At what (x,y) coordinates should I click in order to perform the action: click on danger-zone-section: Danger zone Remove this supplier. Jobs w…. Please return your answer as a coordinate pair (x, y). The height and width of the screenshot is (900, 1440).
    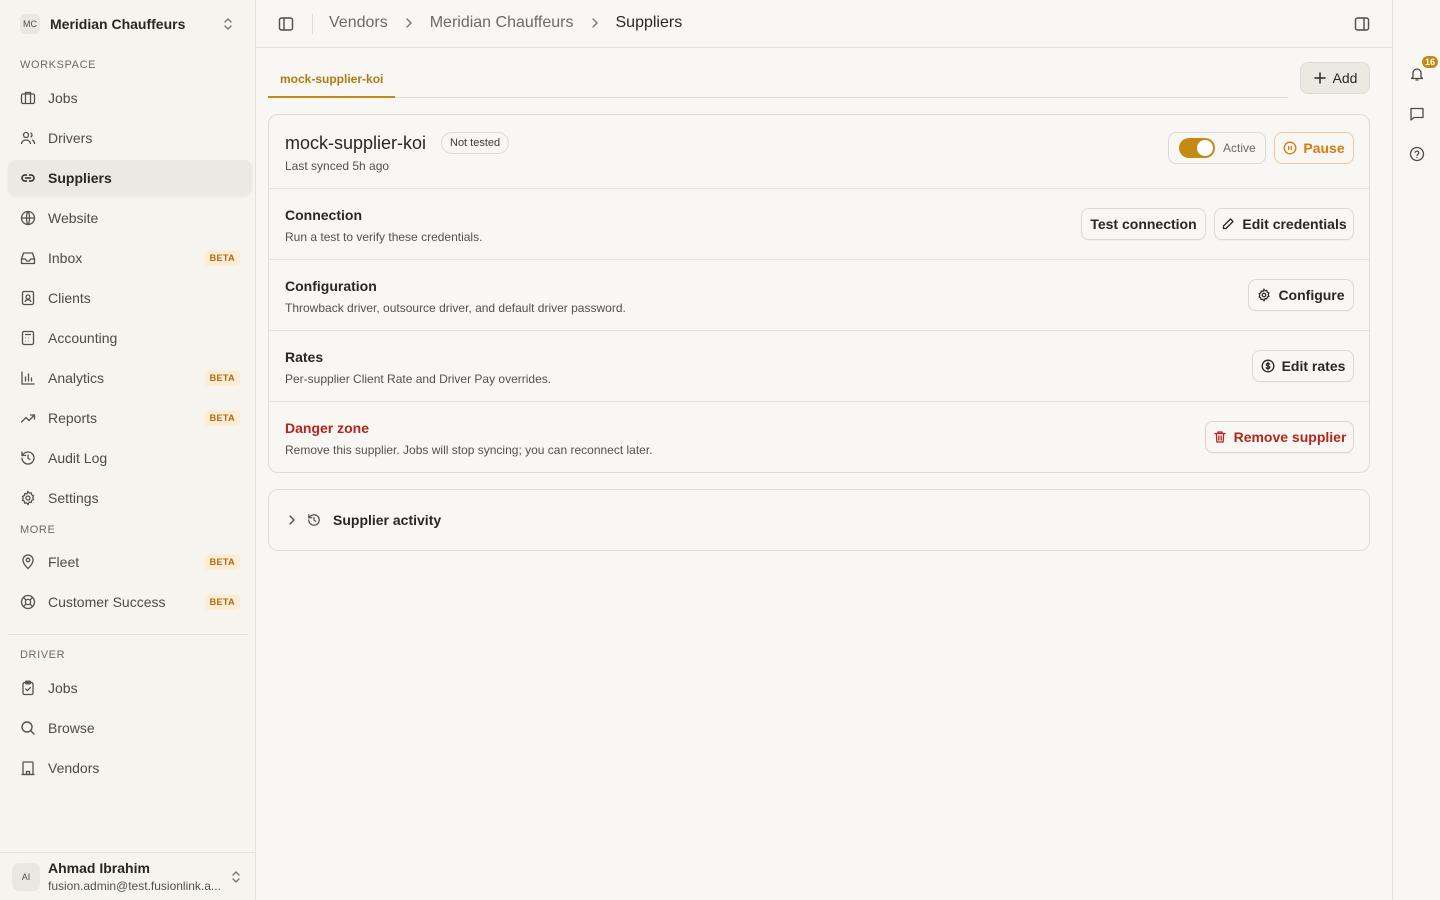
    Looking at the image, I should click on (819, 437).